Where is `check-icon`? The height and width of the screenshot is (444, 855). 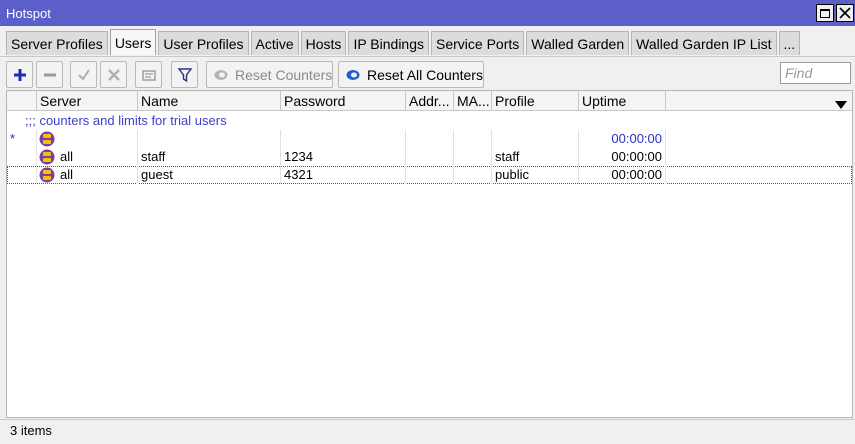
check-icon is located at coordinates (83, 74).